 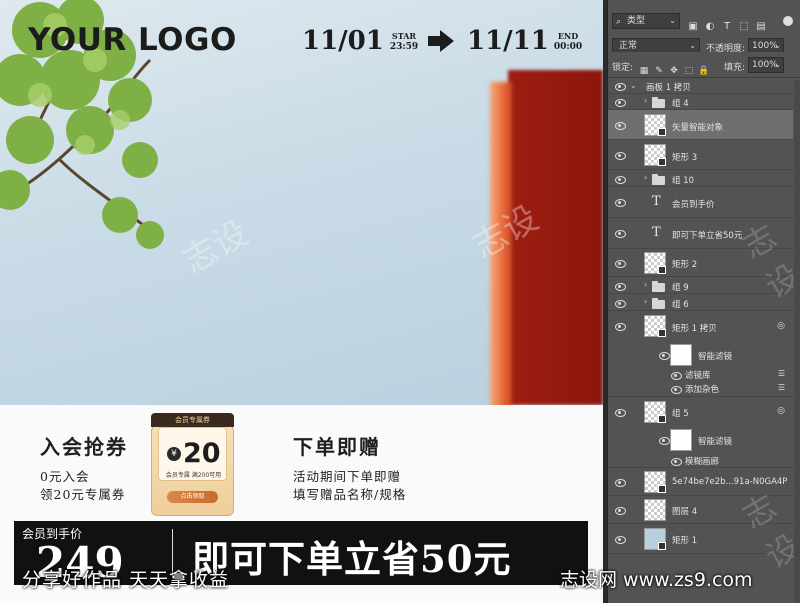 I want to click on layer-row: 矩形 3, so click(x=700, y=155).